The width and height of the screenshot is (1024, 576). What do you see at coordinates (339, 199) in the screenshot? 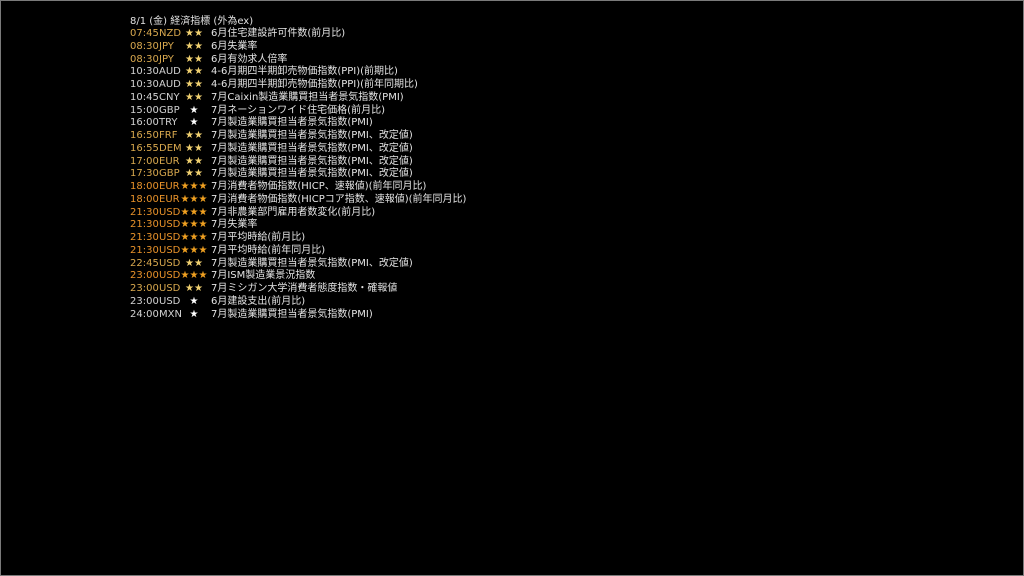
I see `event-description: 7月消費者物価指数(HICPコア指数、速報値)(前年同月比)` at bounding box center [339, 199].